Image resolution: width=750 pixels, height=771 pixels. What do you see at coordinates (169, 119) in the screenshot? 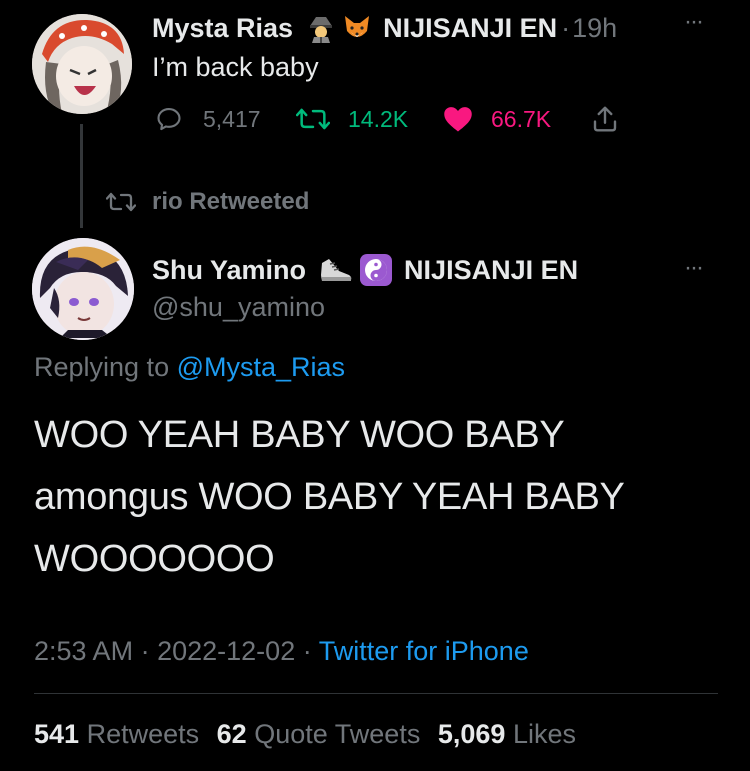
I see `reply-icon` at bounding box center [169, 119].